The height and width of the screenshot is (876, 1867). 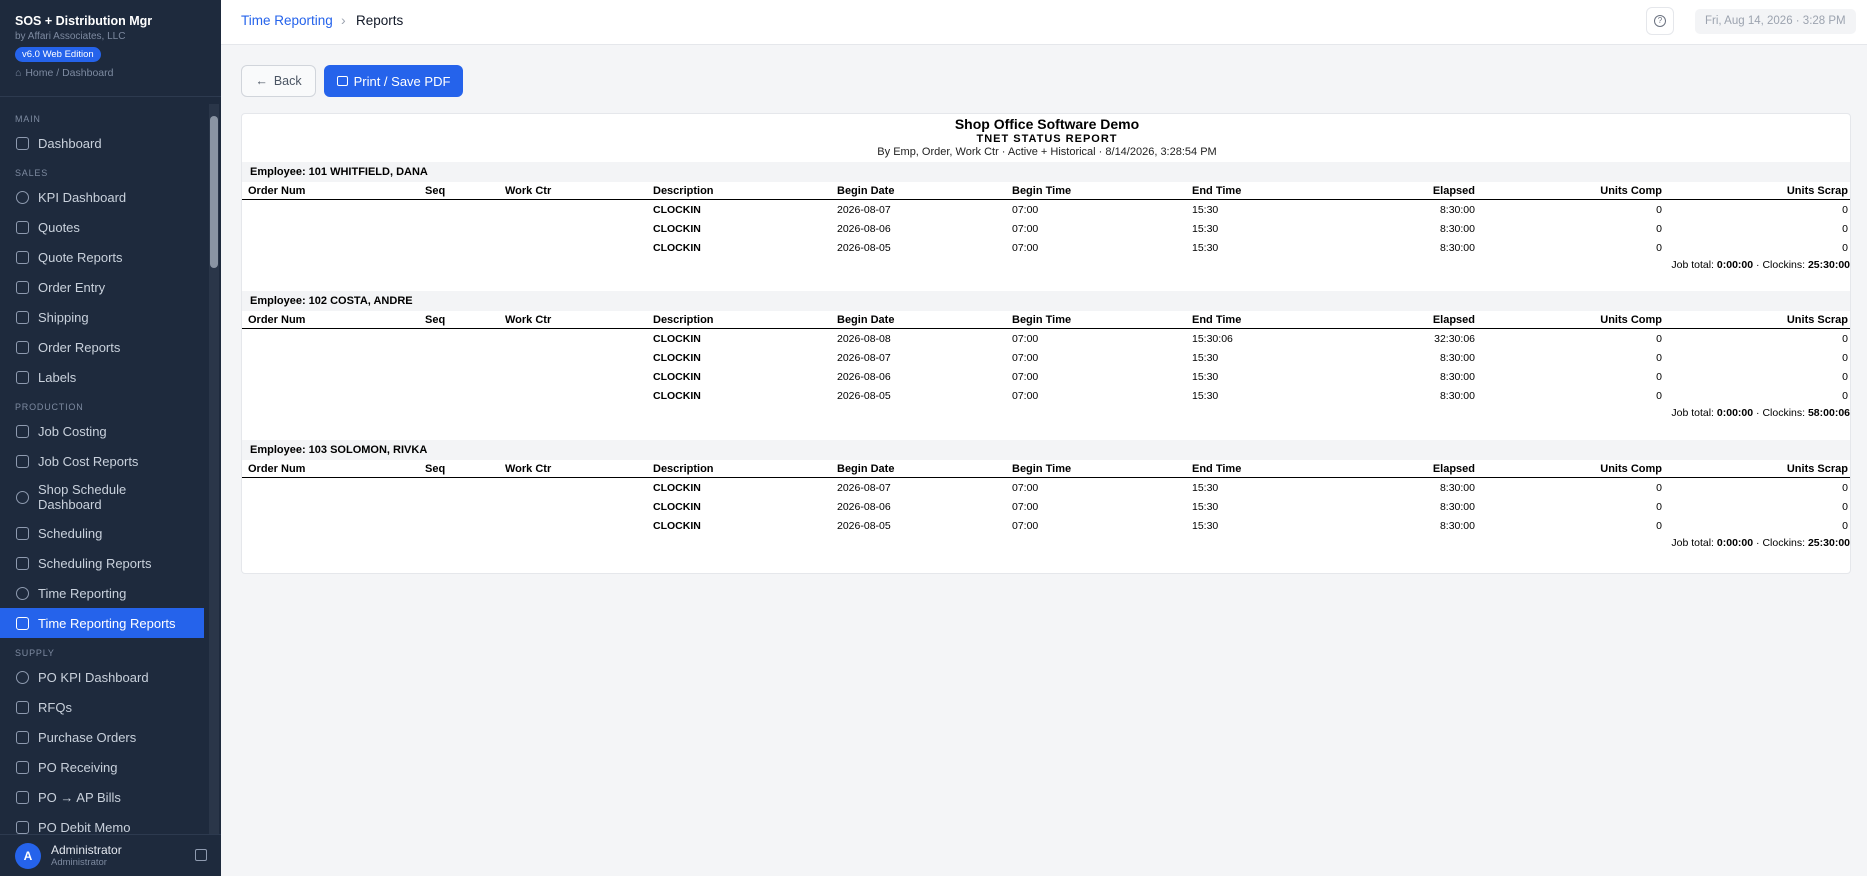 What do you see at coordinates (864, 526) in the screenshot?
I see `cell-begin-date: 2026-08-05` at bounding box center [864, 526].